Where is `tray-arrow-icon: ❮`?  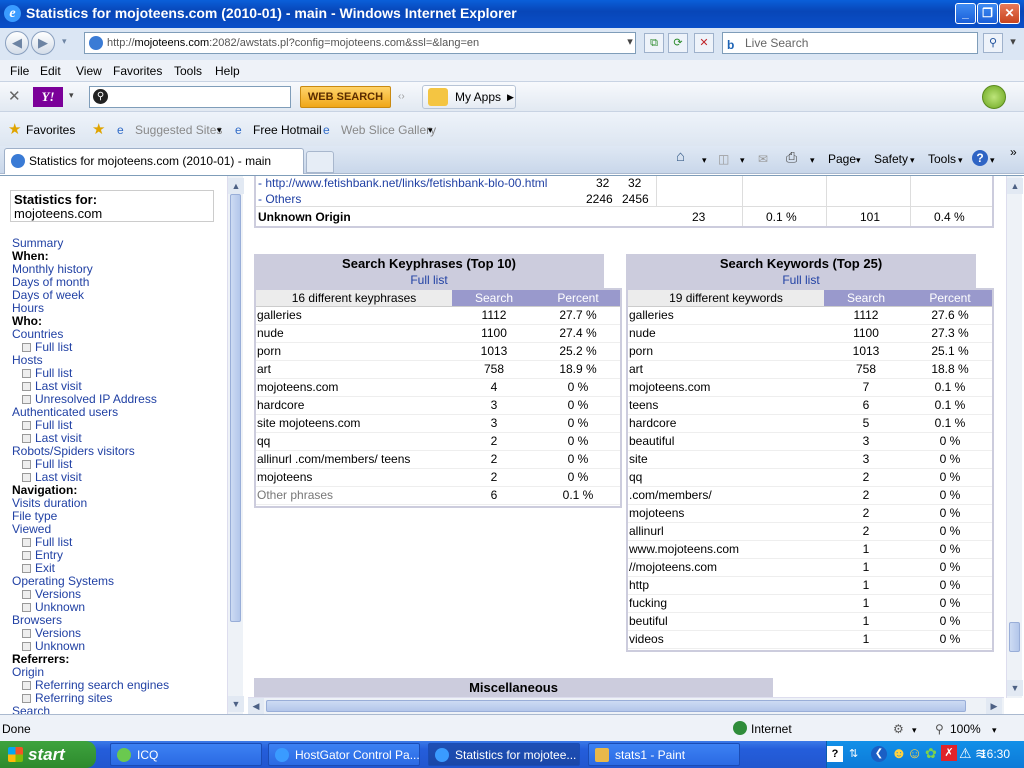 tray-arrow-icon: ❮ is located at coordinates (879, 754).